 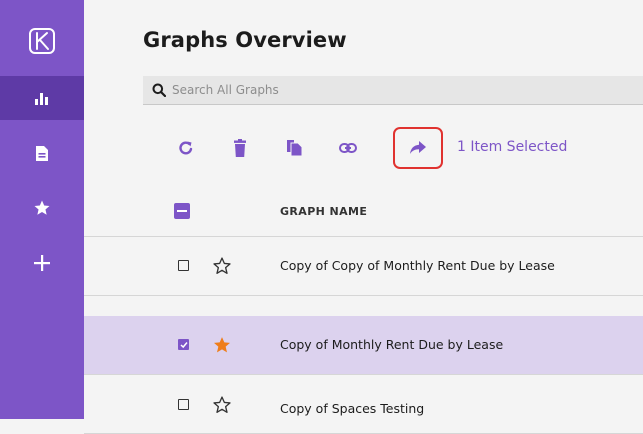 I want to click on star-filled-icon, so click(x=222, y=345).